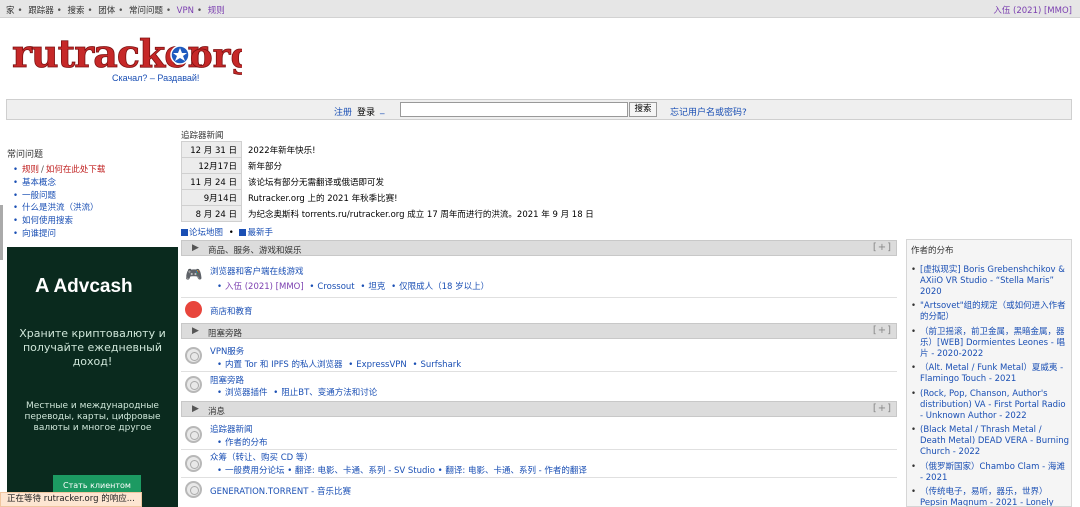  I want to click on category-title: 商品、服务、游戏和娱乐, so click(255, 251).